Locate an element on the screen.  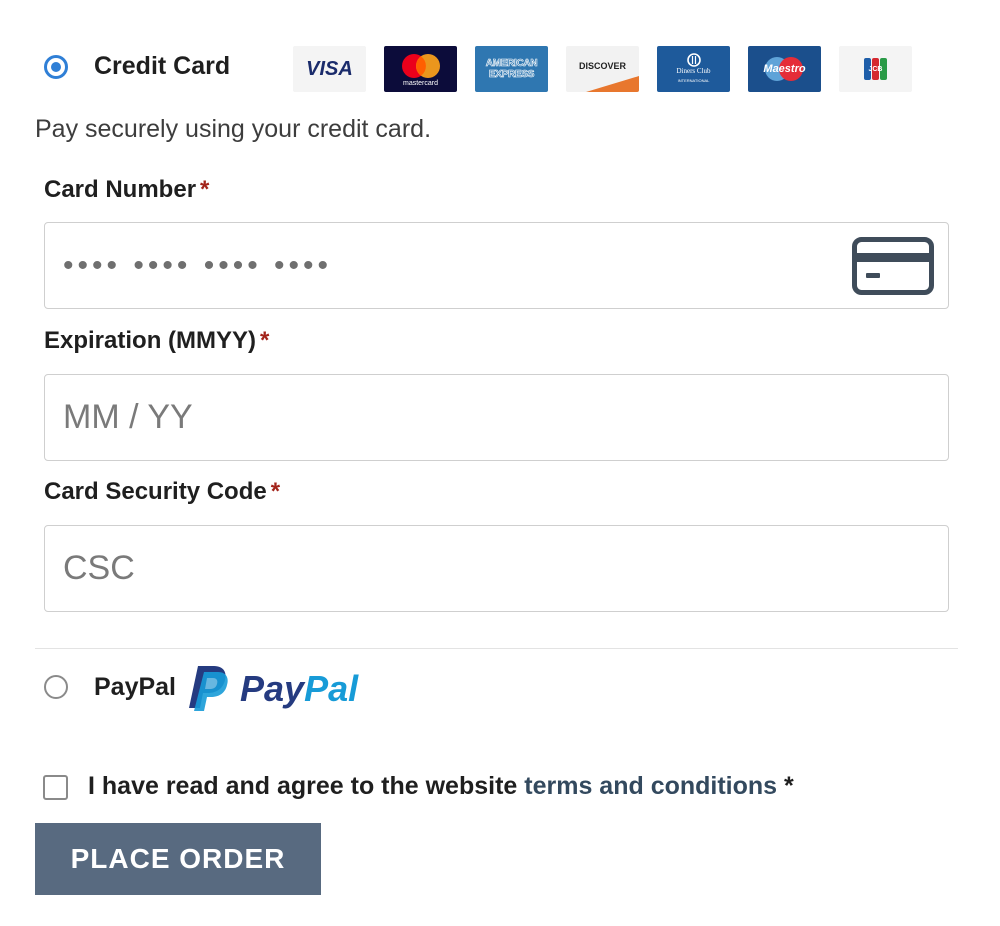
jcb-logo: JCB is located at coordinates (875, 69).